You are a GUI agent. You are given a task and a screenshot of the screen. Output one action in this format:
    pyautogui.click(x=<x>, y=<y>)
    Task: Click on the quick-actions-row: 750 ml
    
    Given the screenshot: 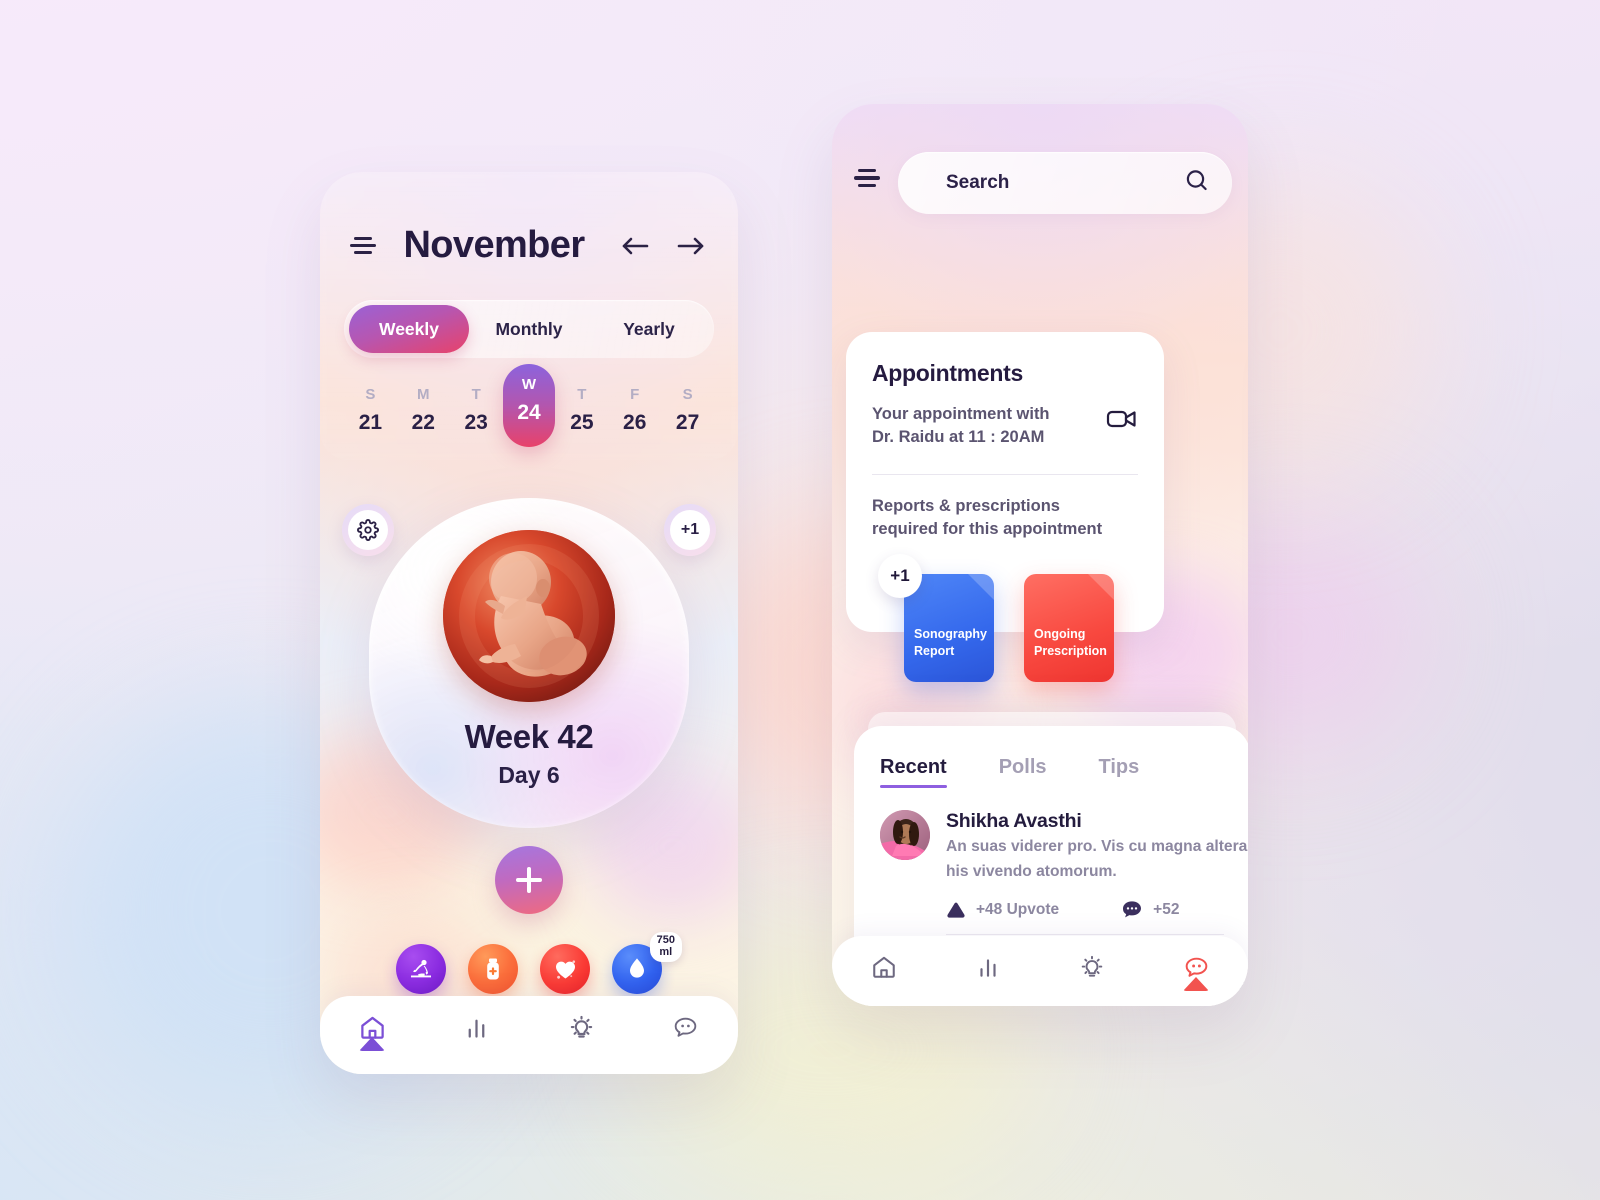 What is the action you would take?
    pyautogui.click(x=529, y=963)
    